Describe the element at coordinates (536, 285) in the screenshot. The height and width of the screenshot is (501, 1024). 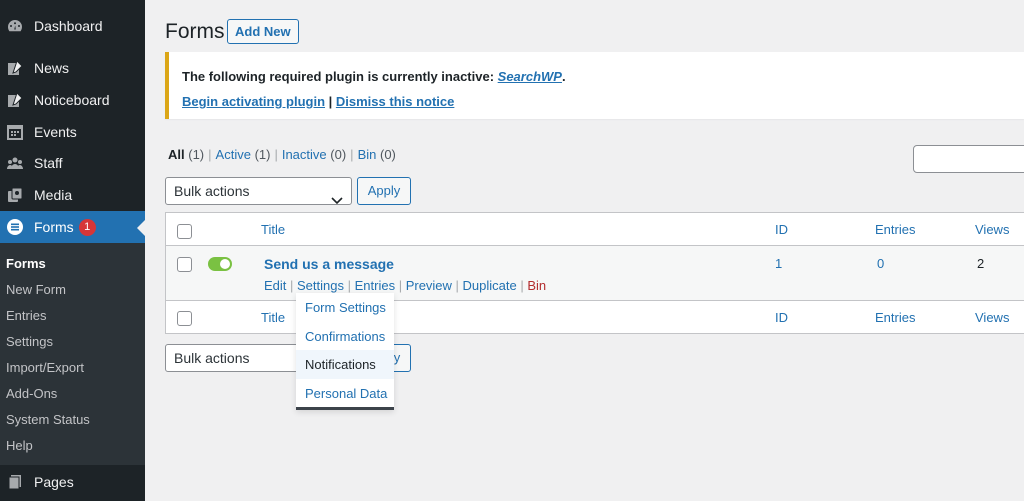
I see `bin-link: Bin` at that location.